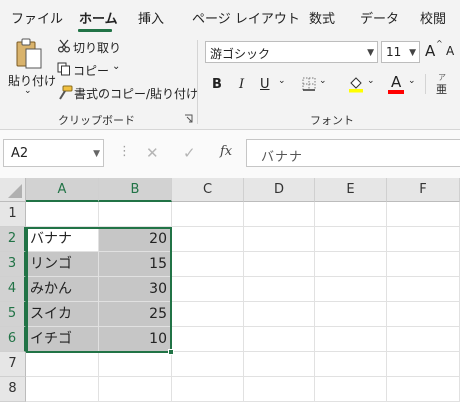 The image size is (460, 404). What do you see at coordinates (13, 289) in the screenshot?
I see `row-header-4: 4` at bounding box center [13, 289].